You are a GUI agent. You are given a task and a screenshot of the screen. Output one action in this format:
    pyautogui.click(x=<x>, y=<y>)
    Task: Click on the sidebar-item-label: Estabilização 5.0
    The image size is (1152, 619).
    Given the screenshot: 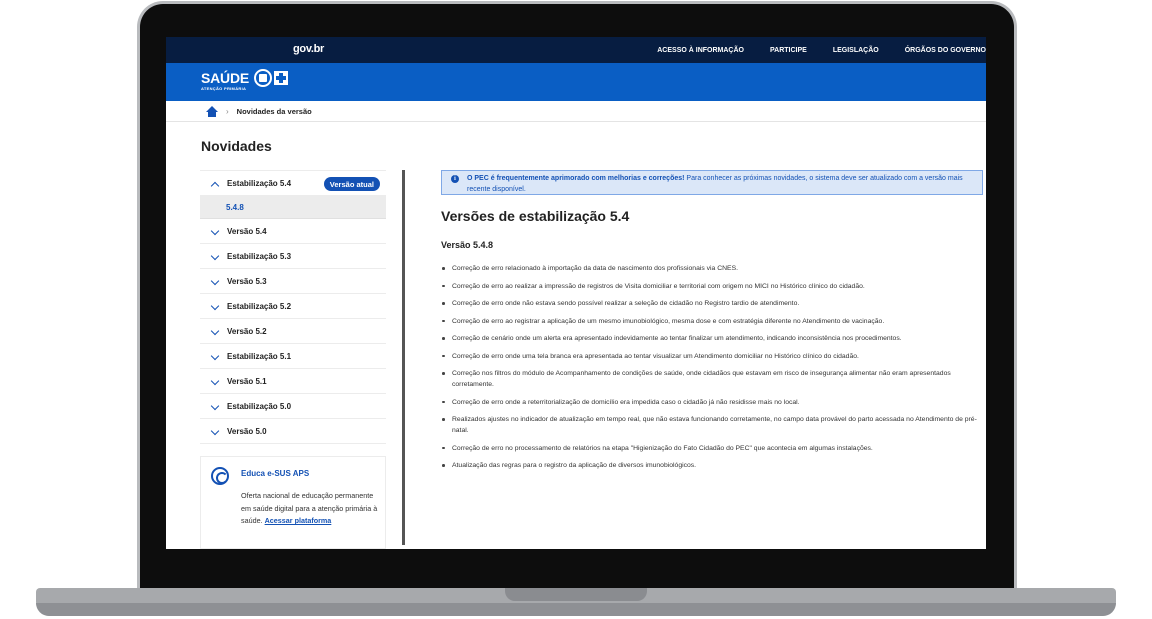 What is the action you would take?
    pyautogui.click(x=259, y=406)
    